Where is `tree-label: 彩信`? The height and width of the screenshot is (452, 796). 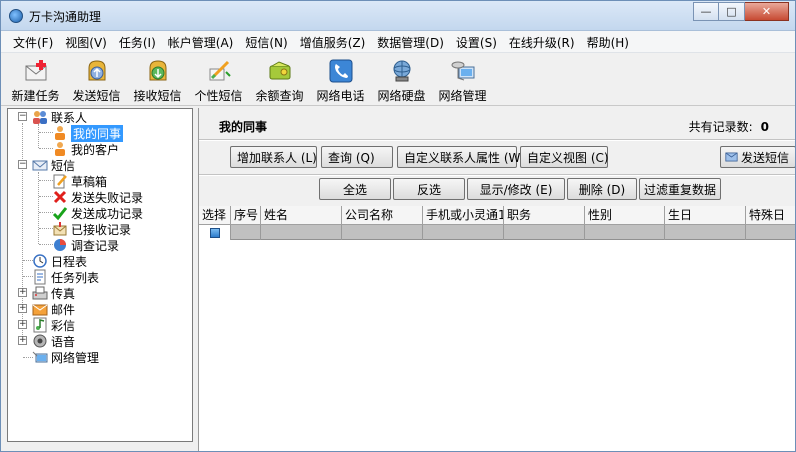 tree-label: 彩信 is located at coordinates (63, 325).